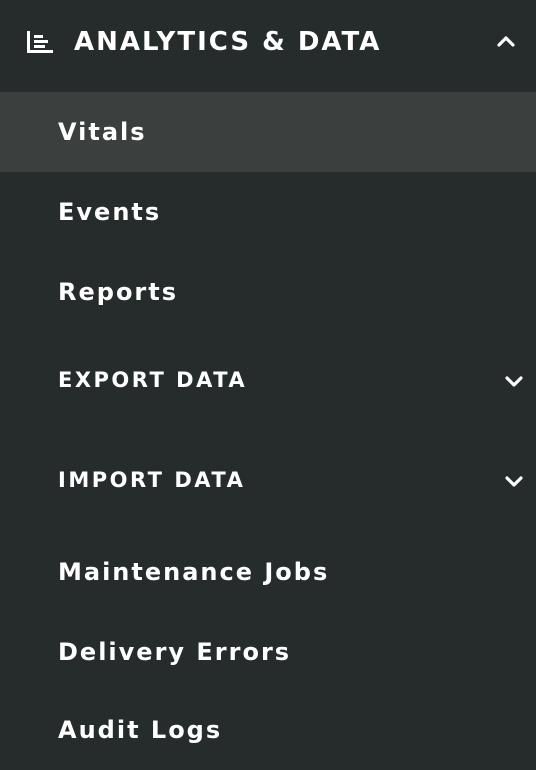 The width and height of the screenshot is (536, 770). What do you see at coordinates (268, 292) in the screenshot?
I see `nav-item-reports: Reports` at bounding box center [268, 292].